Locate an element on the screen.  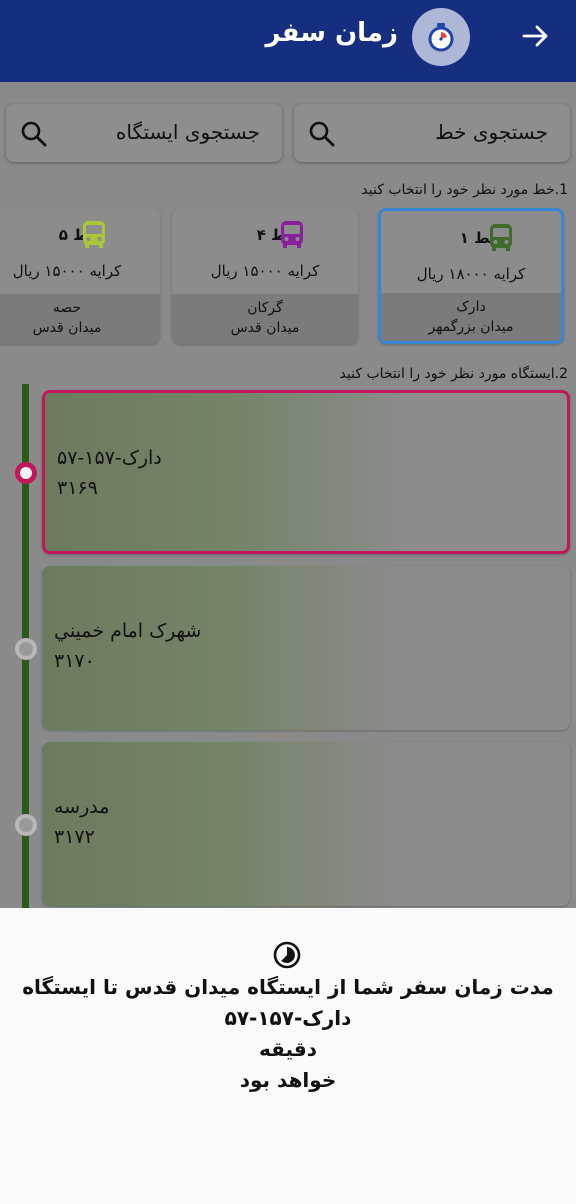
line-route: حصه میدان قدس is located at coordinates (80, 319).